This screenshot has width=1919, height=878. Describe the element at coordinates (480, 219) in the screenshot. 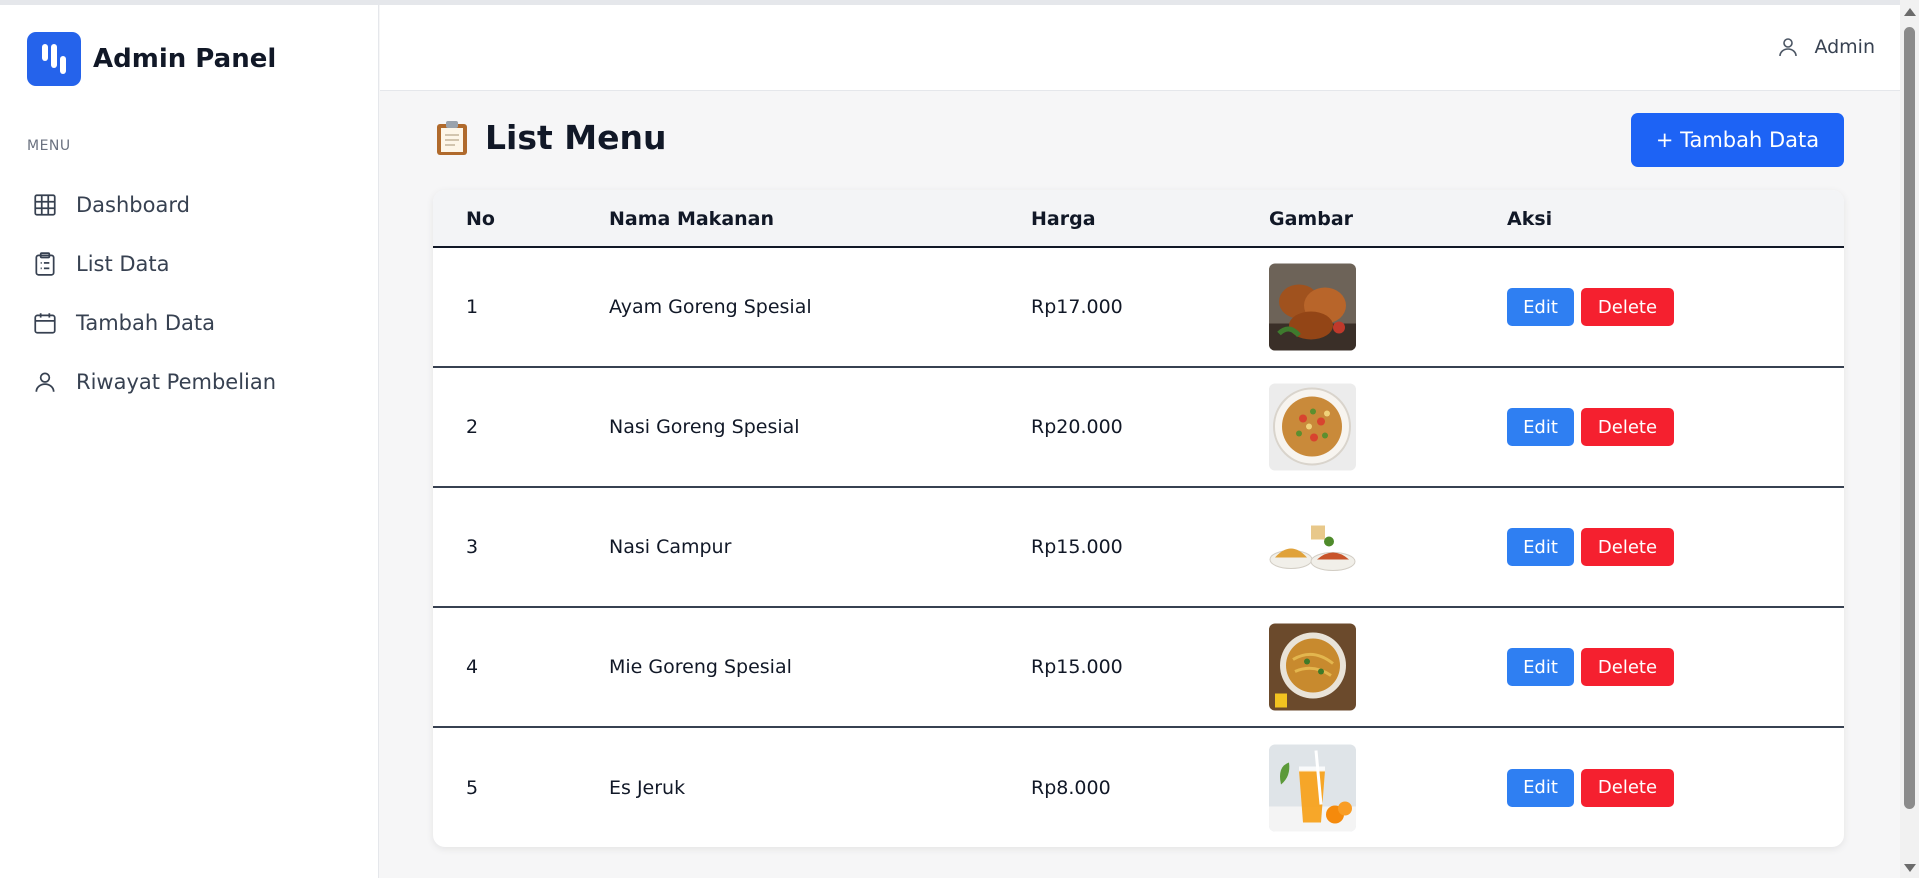

I see `column-header-no: No` at that location.